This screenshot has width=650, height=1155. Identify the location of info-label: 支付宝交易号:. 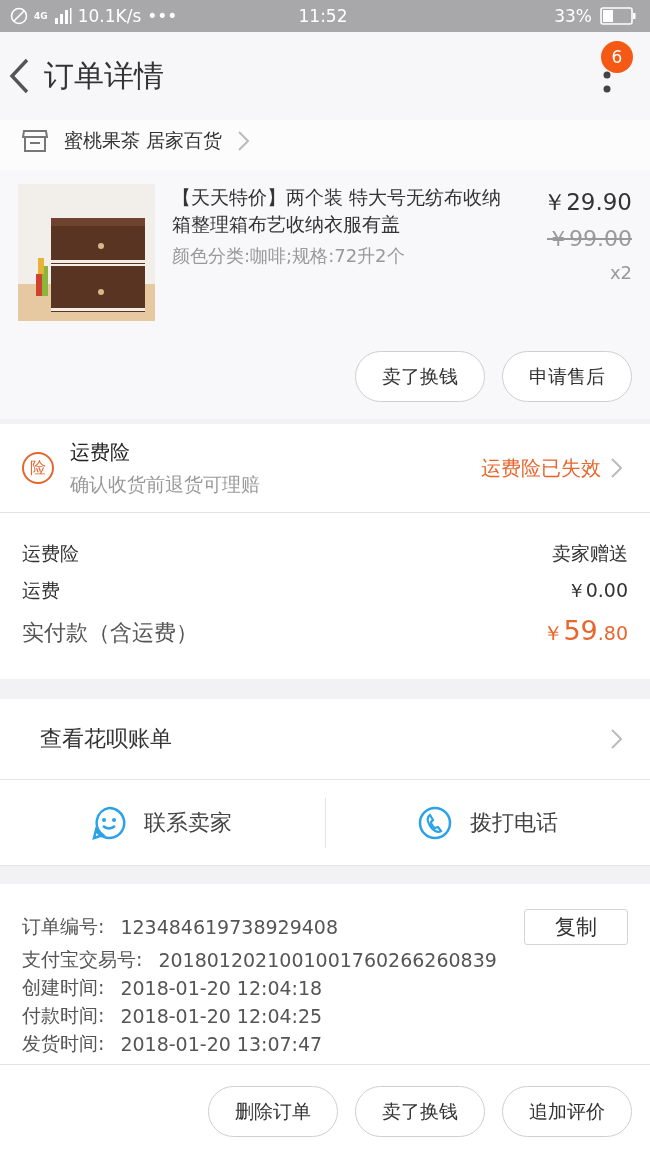
(82, 959).